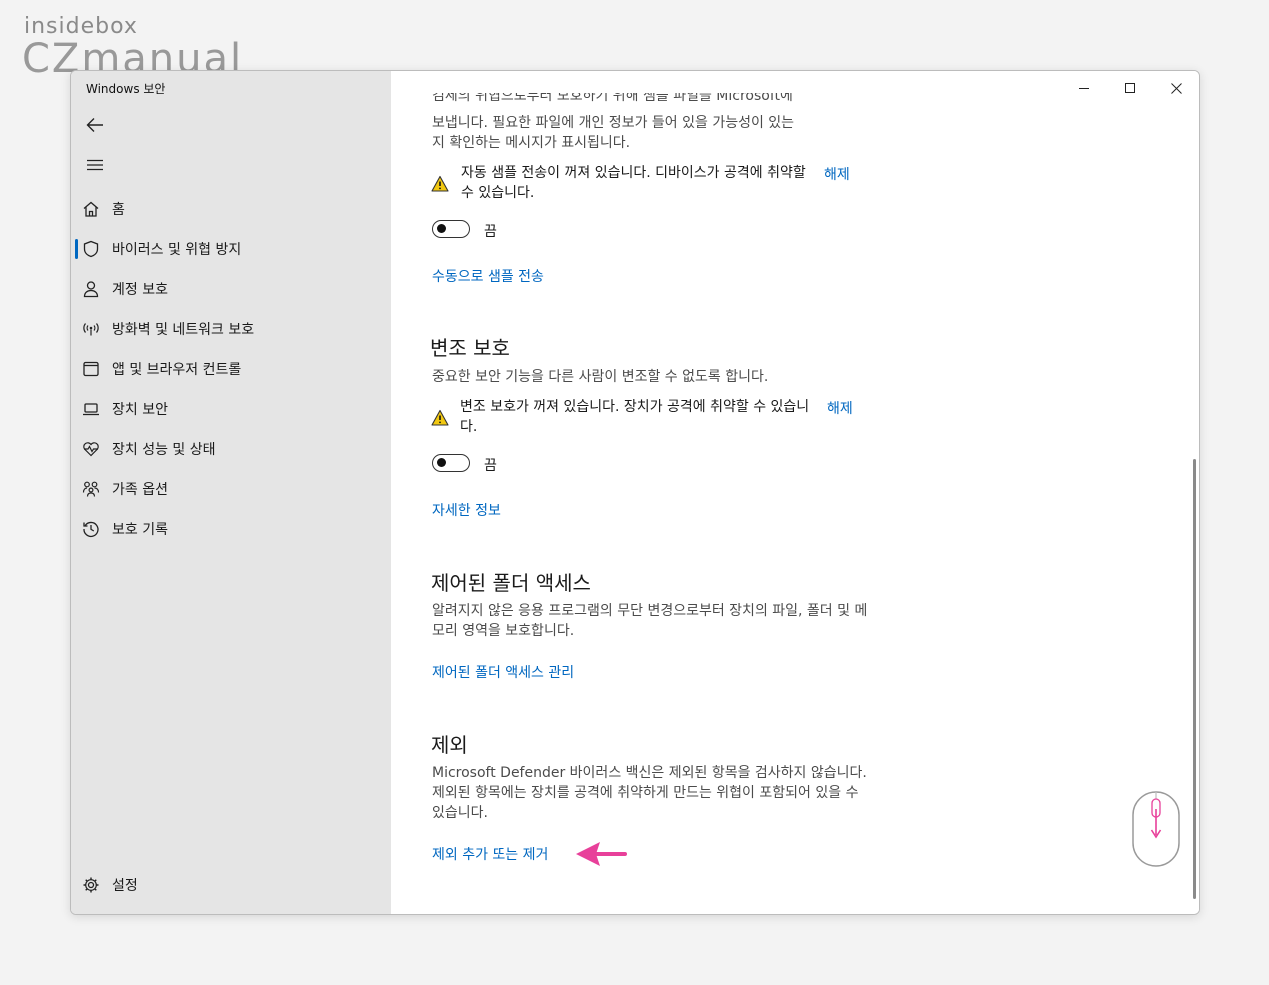 This screenshot has height=985, width=1269. What do you see at coordinates (91, 529) in the screenshot?
I see `history-icon` at bounding box center [91, 529].